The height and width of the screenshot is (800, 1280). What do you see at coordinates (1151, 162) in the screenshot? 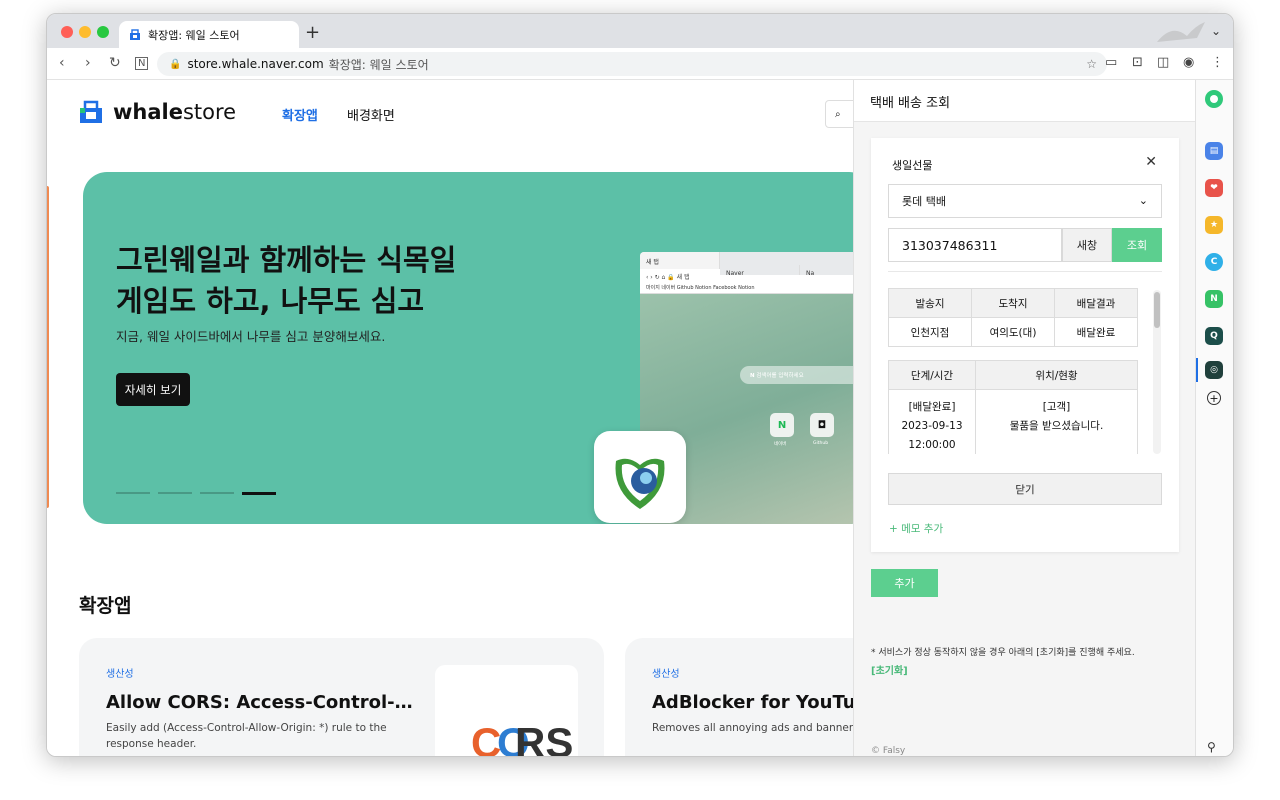
I see `close-icon: ✕` at bounding box center [1151, 162].